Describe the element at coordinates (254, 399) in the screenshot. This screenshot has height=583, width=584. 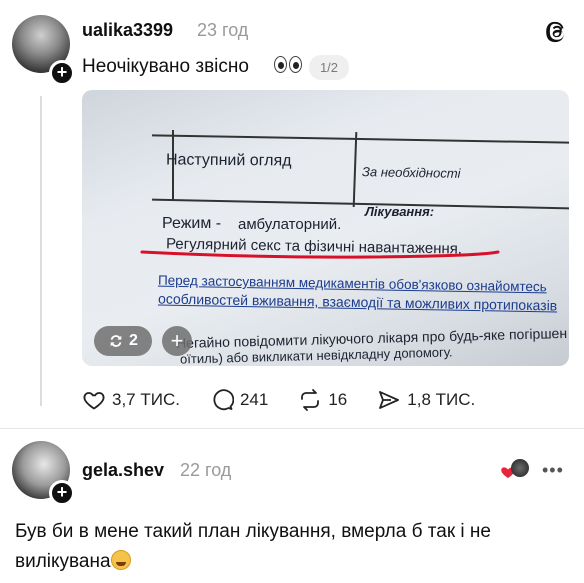
I see `comment-count: 241` at that location.